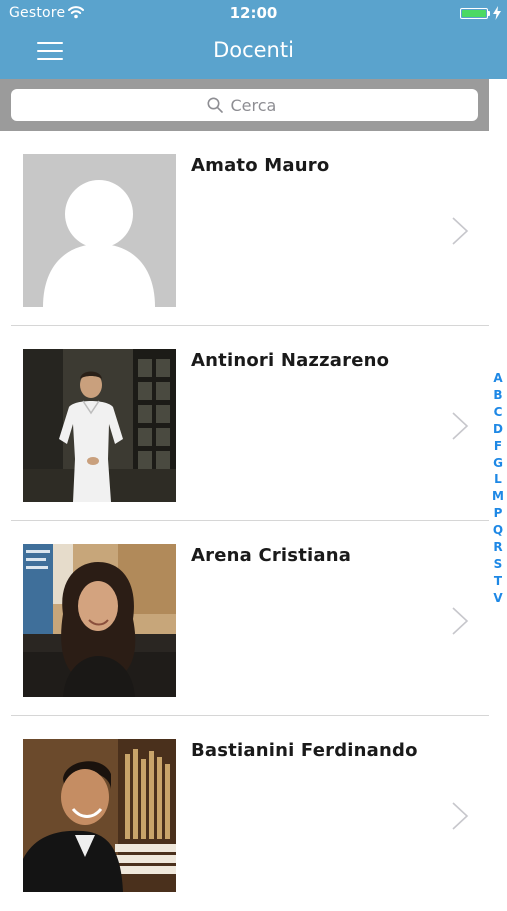 The width and height of the screenshot is (507, 911). Describe the element at coordinates (260, 165) in the screenshot. I see `teacher-name: Amato Mauro` at that location.